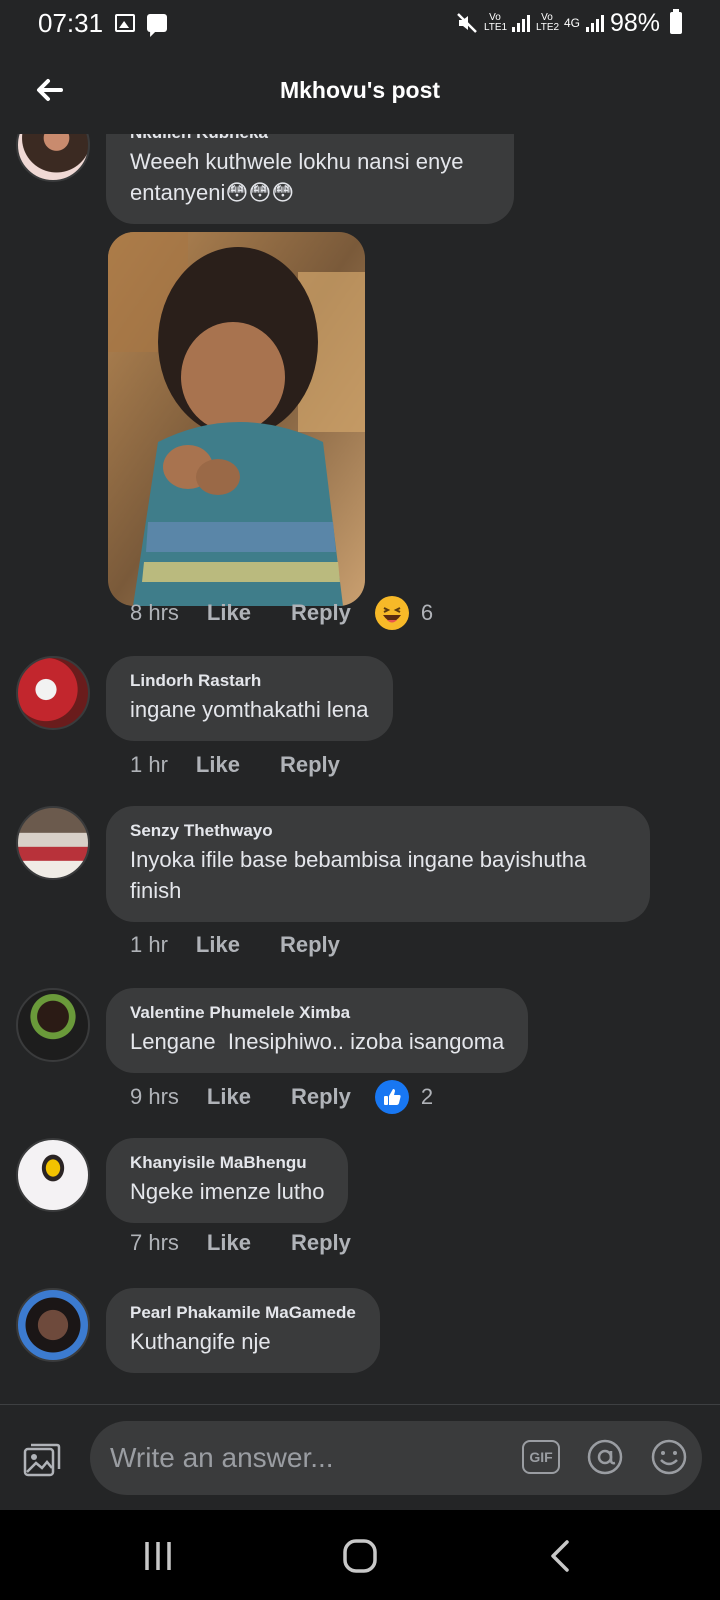  I want to click on chevron-left-icon, so click(560, 1556).